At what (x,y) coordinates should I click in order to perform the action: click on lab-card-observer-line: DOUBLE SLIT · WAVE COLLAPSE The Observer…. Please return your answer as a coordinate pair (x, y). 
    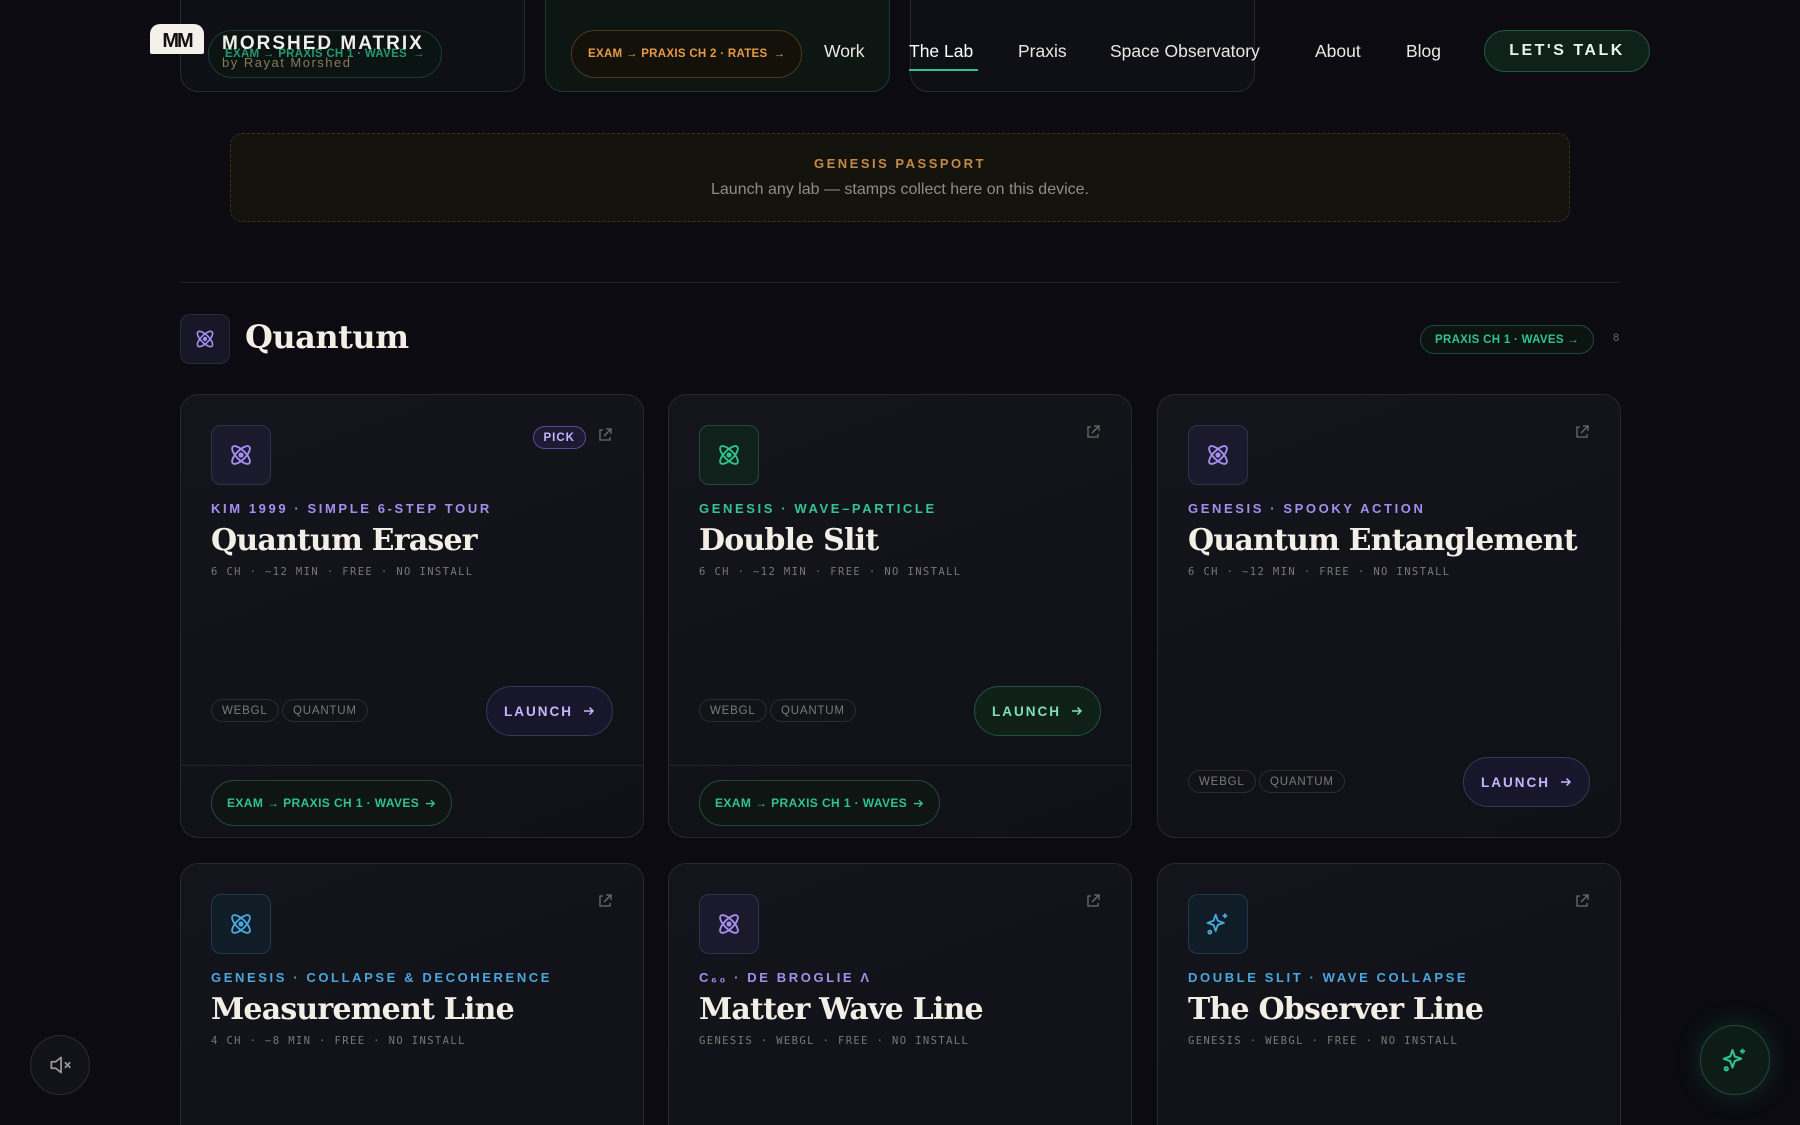
    Looking at the image, I should click on (1389, 994).